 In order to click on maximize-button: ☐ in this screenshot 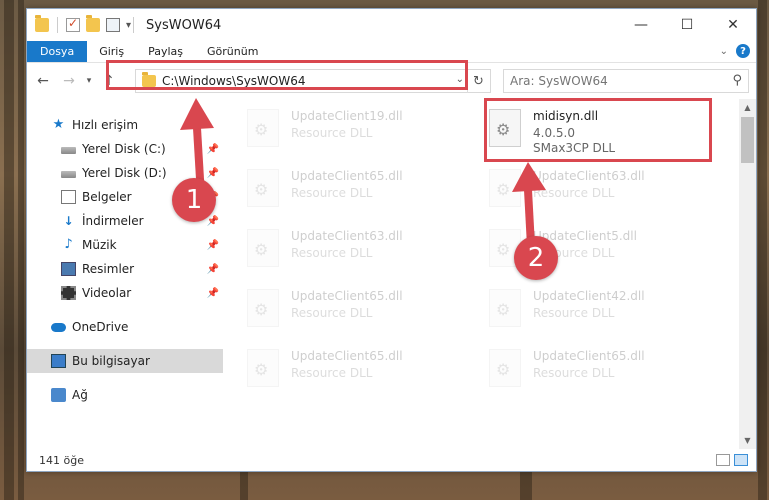, I will do `click(687, 25)`.